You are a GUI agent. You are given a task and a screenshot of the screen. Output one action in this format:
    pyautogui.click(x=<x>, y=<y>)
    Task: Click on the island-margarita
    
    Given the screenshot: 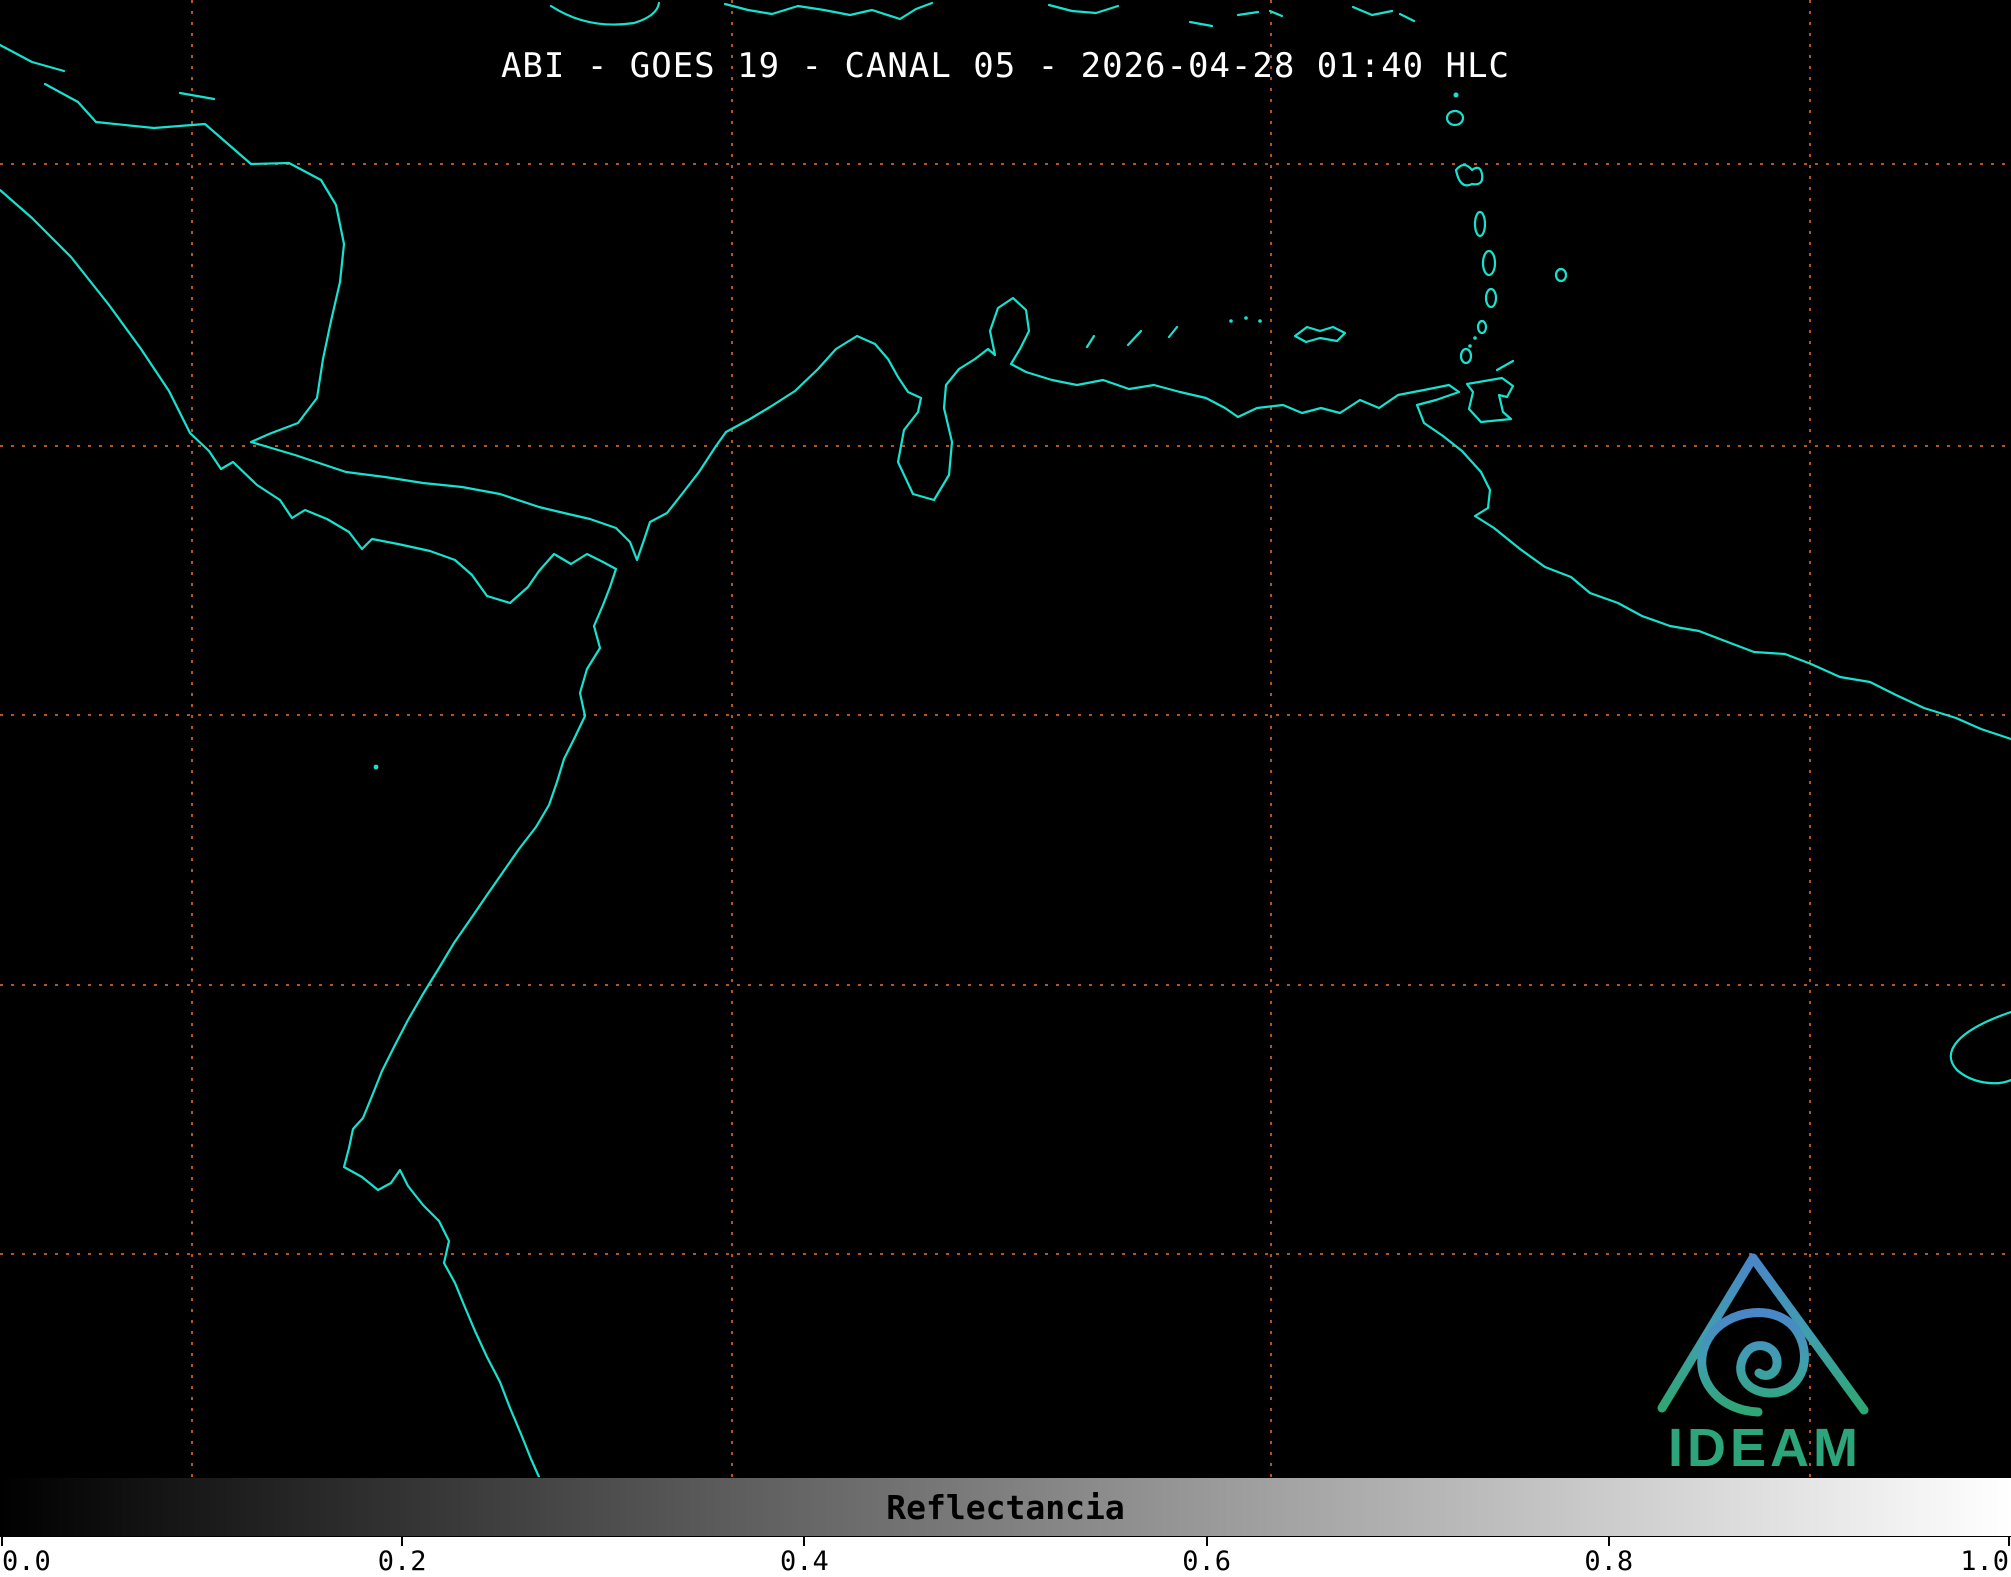 What is the action you would take?
    pyautogui.click(x=1320, y=334)
    